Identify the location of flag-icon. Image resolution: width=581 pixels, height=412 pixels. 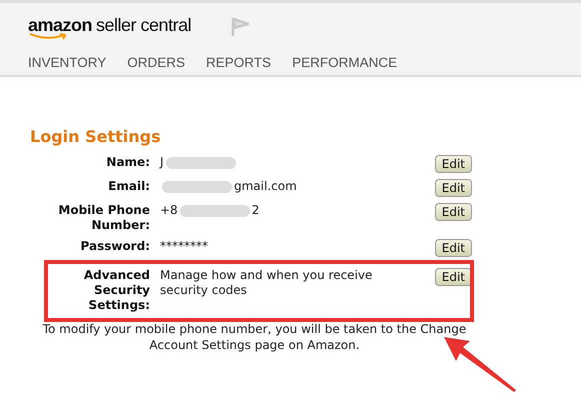
(240, 27).